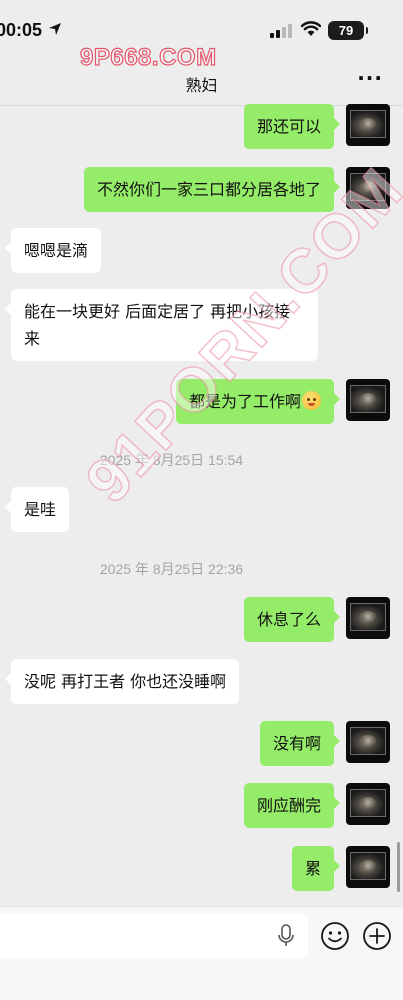 The image size is (403, 1000). Describe the element at coordinates (201, 85) in the screenshot. I see `chat-title: 熟妇` at that location.